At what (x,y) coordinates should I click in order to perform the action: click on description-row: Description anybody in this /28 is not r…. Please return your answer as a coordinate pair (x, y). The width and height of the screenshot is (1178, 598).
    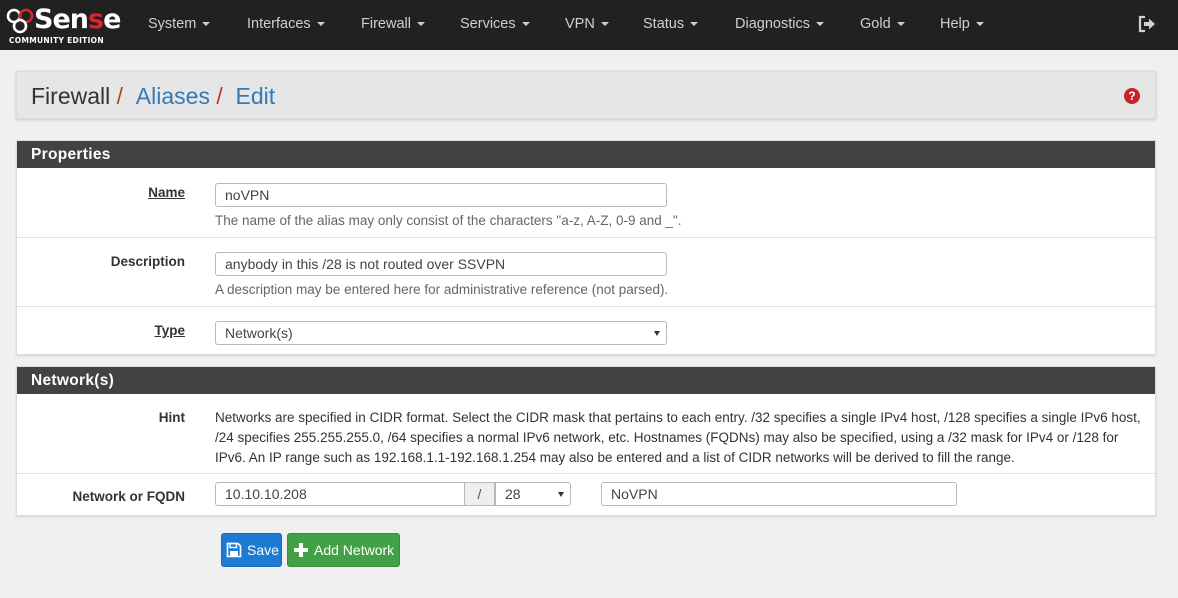
    Looking at the image, I should click on (586, 272).